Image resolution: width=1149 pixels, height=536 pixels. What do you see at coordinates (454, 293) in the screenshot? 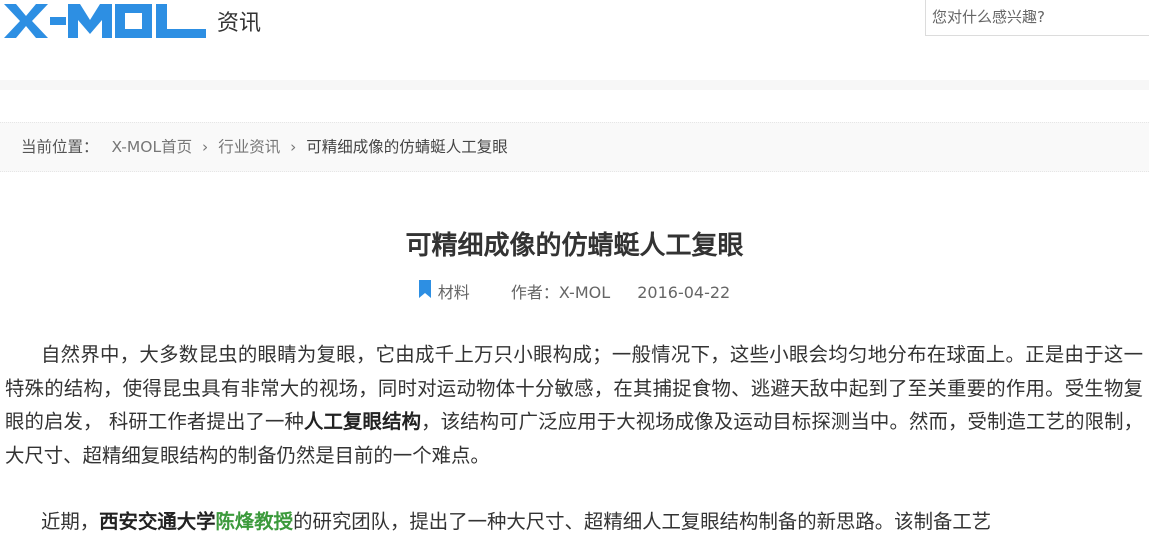
I see `article-category-label: 材料` at bounding box center [454, 293].